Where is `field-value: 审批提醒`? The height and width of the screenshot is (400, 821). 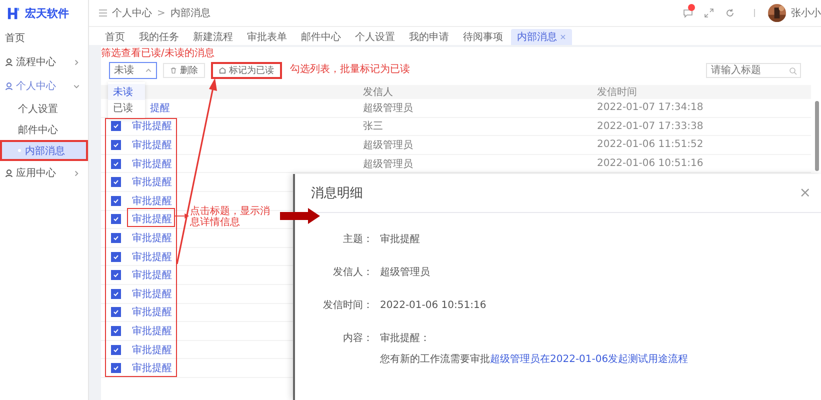
field-value: 审批提醒 is located at coordinates (399, 239).